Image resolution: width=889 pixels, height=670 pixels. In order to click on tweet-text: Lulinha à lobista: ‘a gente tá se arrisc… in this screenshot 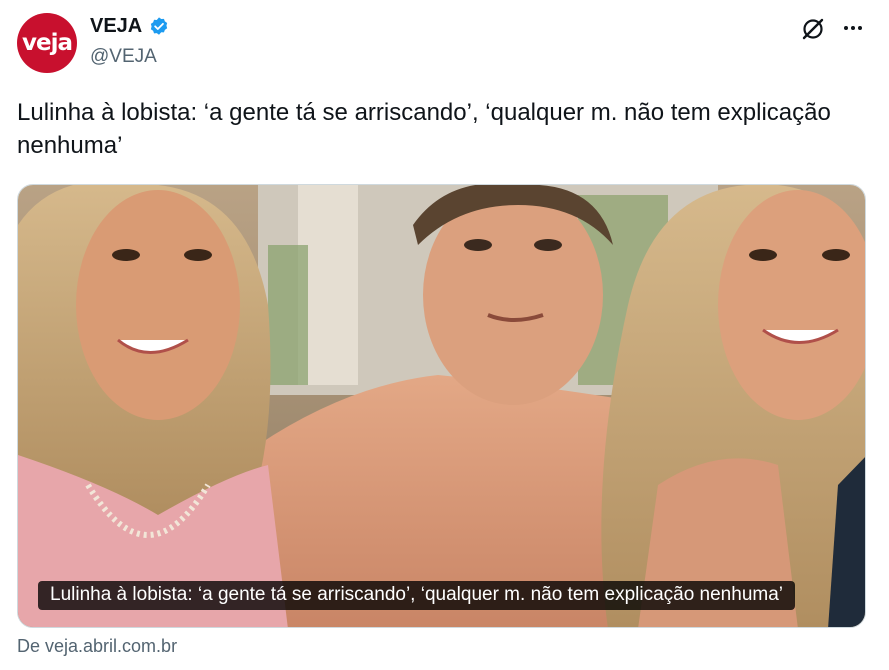, I will do `click(424, 129)`.